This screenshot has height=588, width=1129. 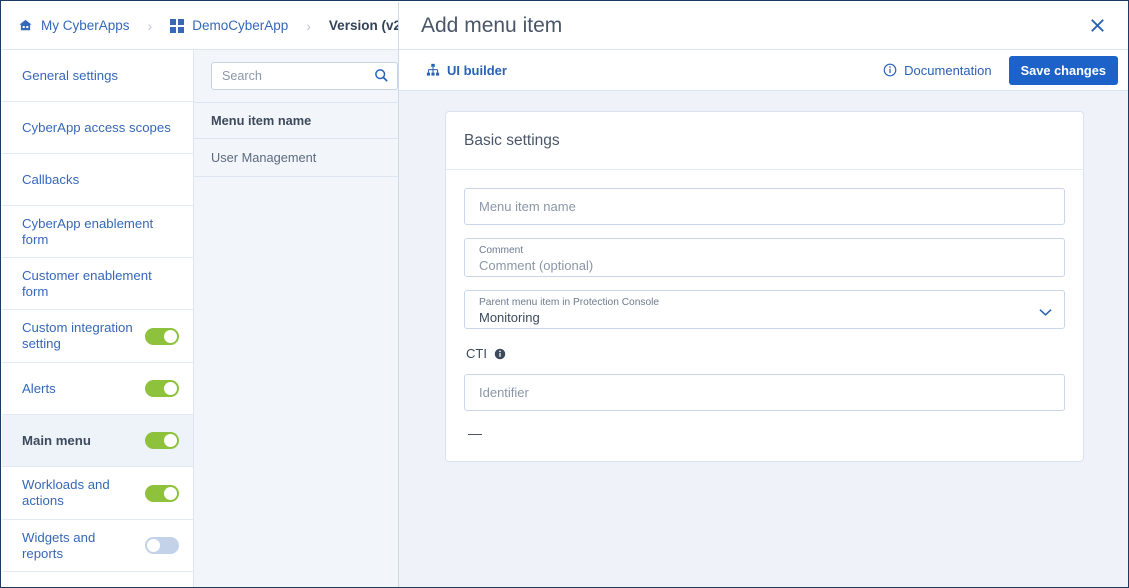 I want to click on menu-item-name-input: Menu item name, so click(x=764, y=206).